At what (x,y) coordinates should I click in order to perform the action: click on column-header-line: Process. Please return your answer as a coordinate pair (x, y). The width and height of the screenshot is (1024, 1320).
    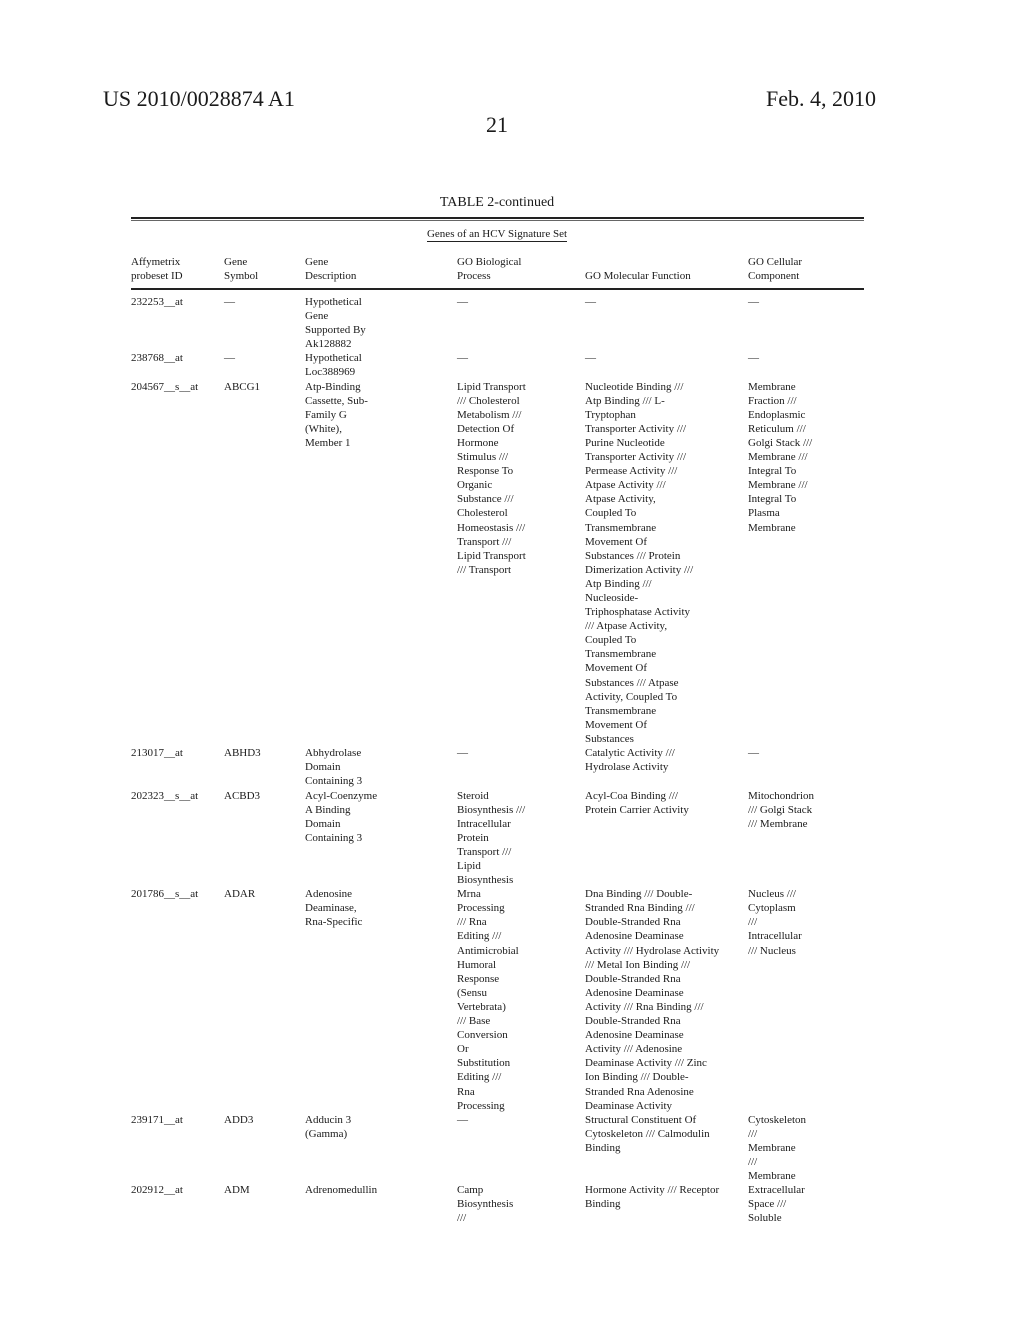
    Looking at the image, I should click on (474, 276).